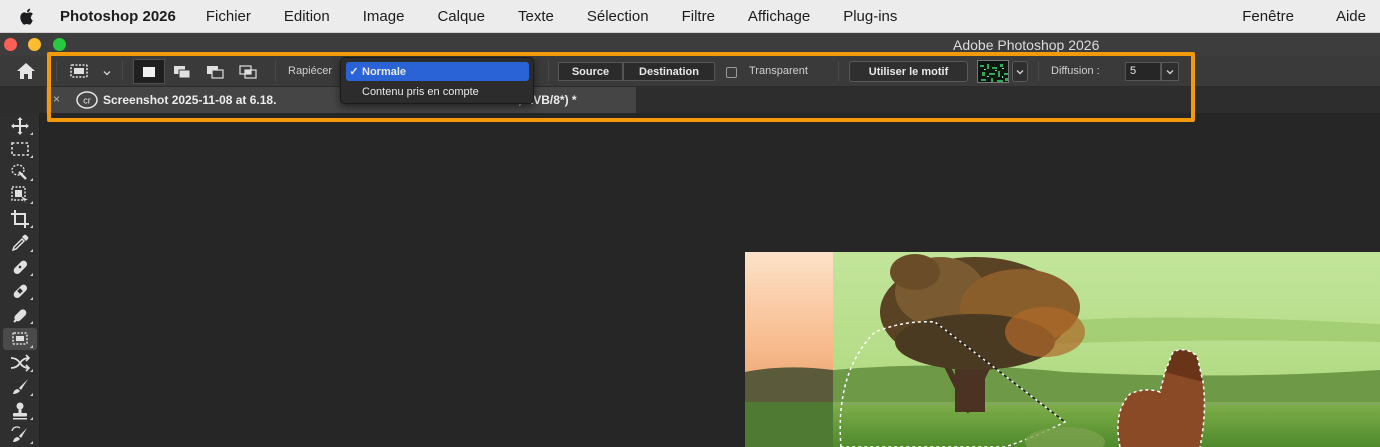 Image resolution: width=1380 pixels, height=447 pixels. Describe the element at coordinates (56, 99) in the screenshot. I see `tab-close-icon: ×` at that location.